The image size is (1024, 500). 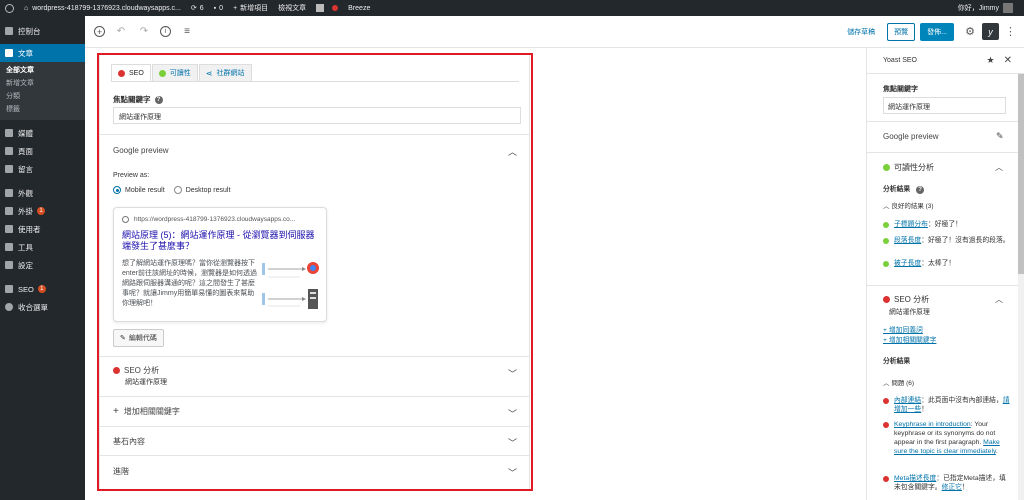 What do you see at coordinates (42, 109) in the screenshot?
I see `submenu-tags: 標籤` at bounding box center [42, 109].